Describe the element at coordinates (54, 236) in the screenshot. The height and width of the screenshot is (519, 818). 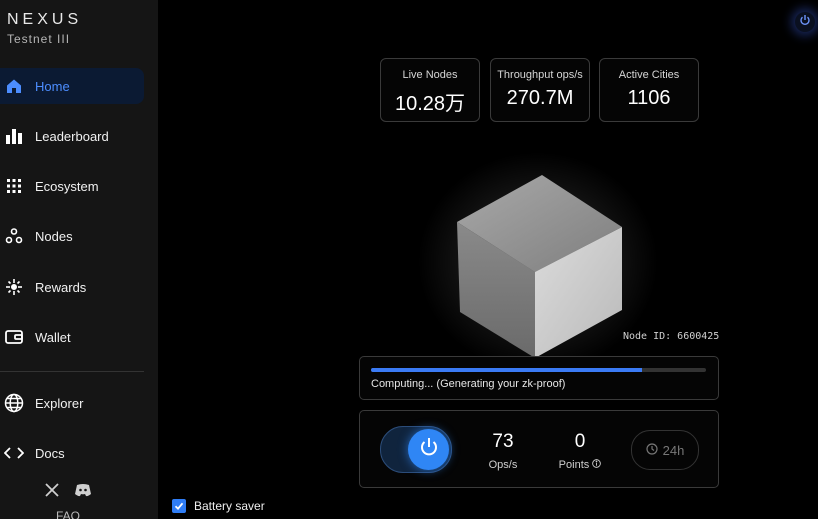
I see `sidebar-item-label: Nodes` at that location.